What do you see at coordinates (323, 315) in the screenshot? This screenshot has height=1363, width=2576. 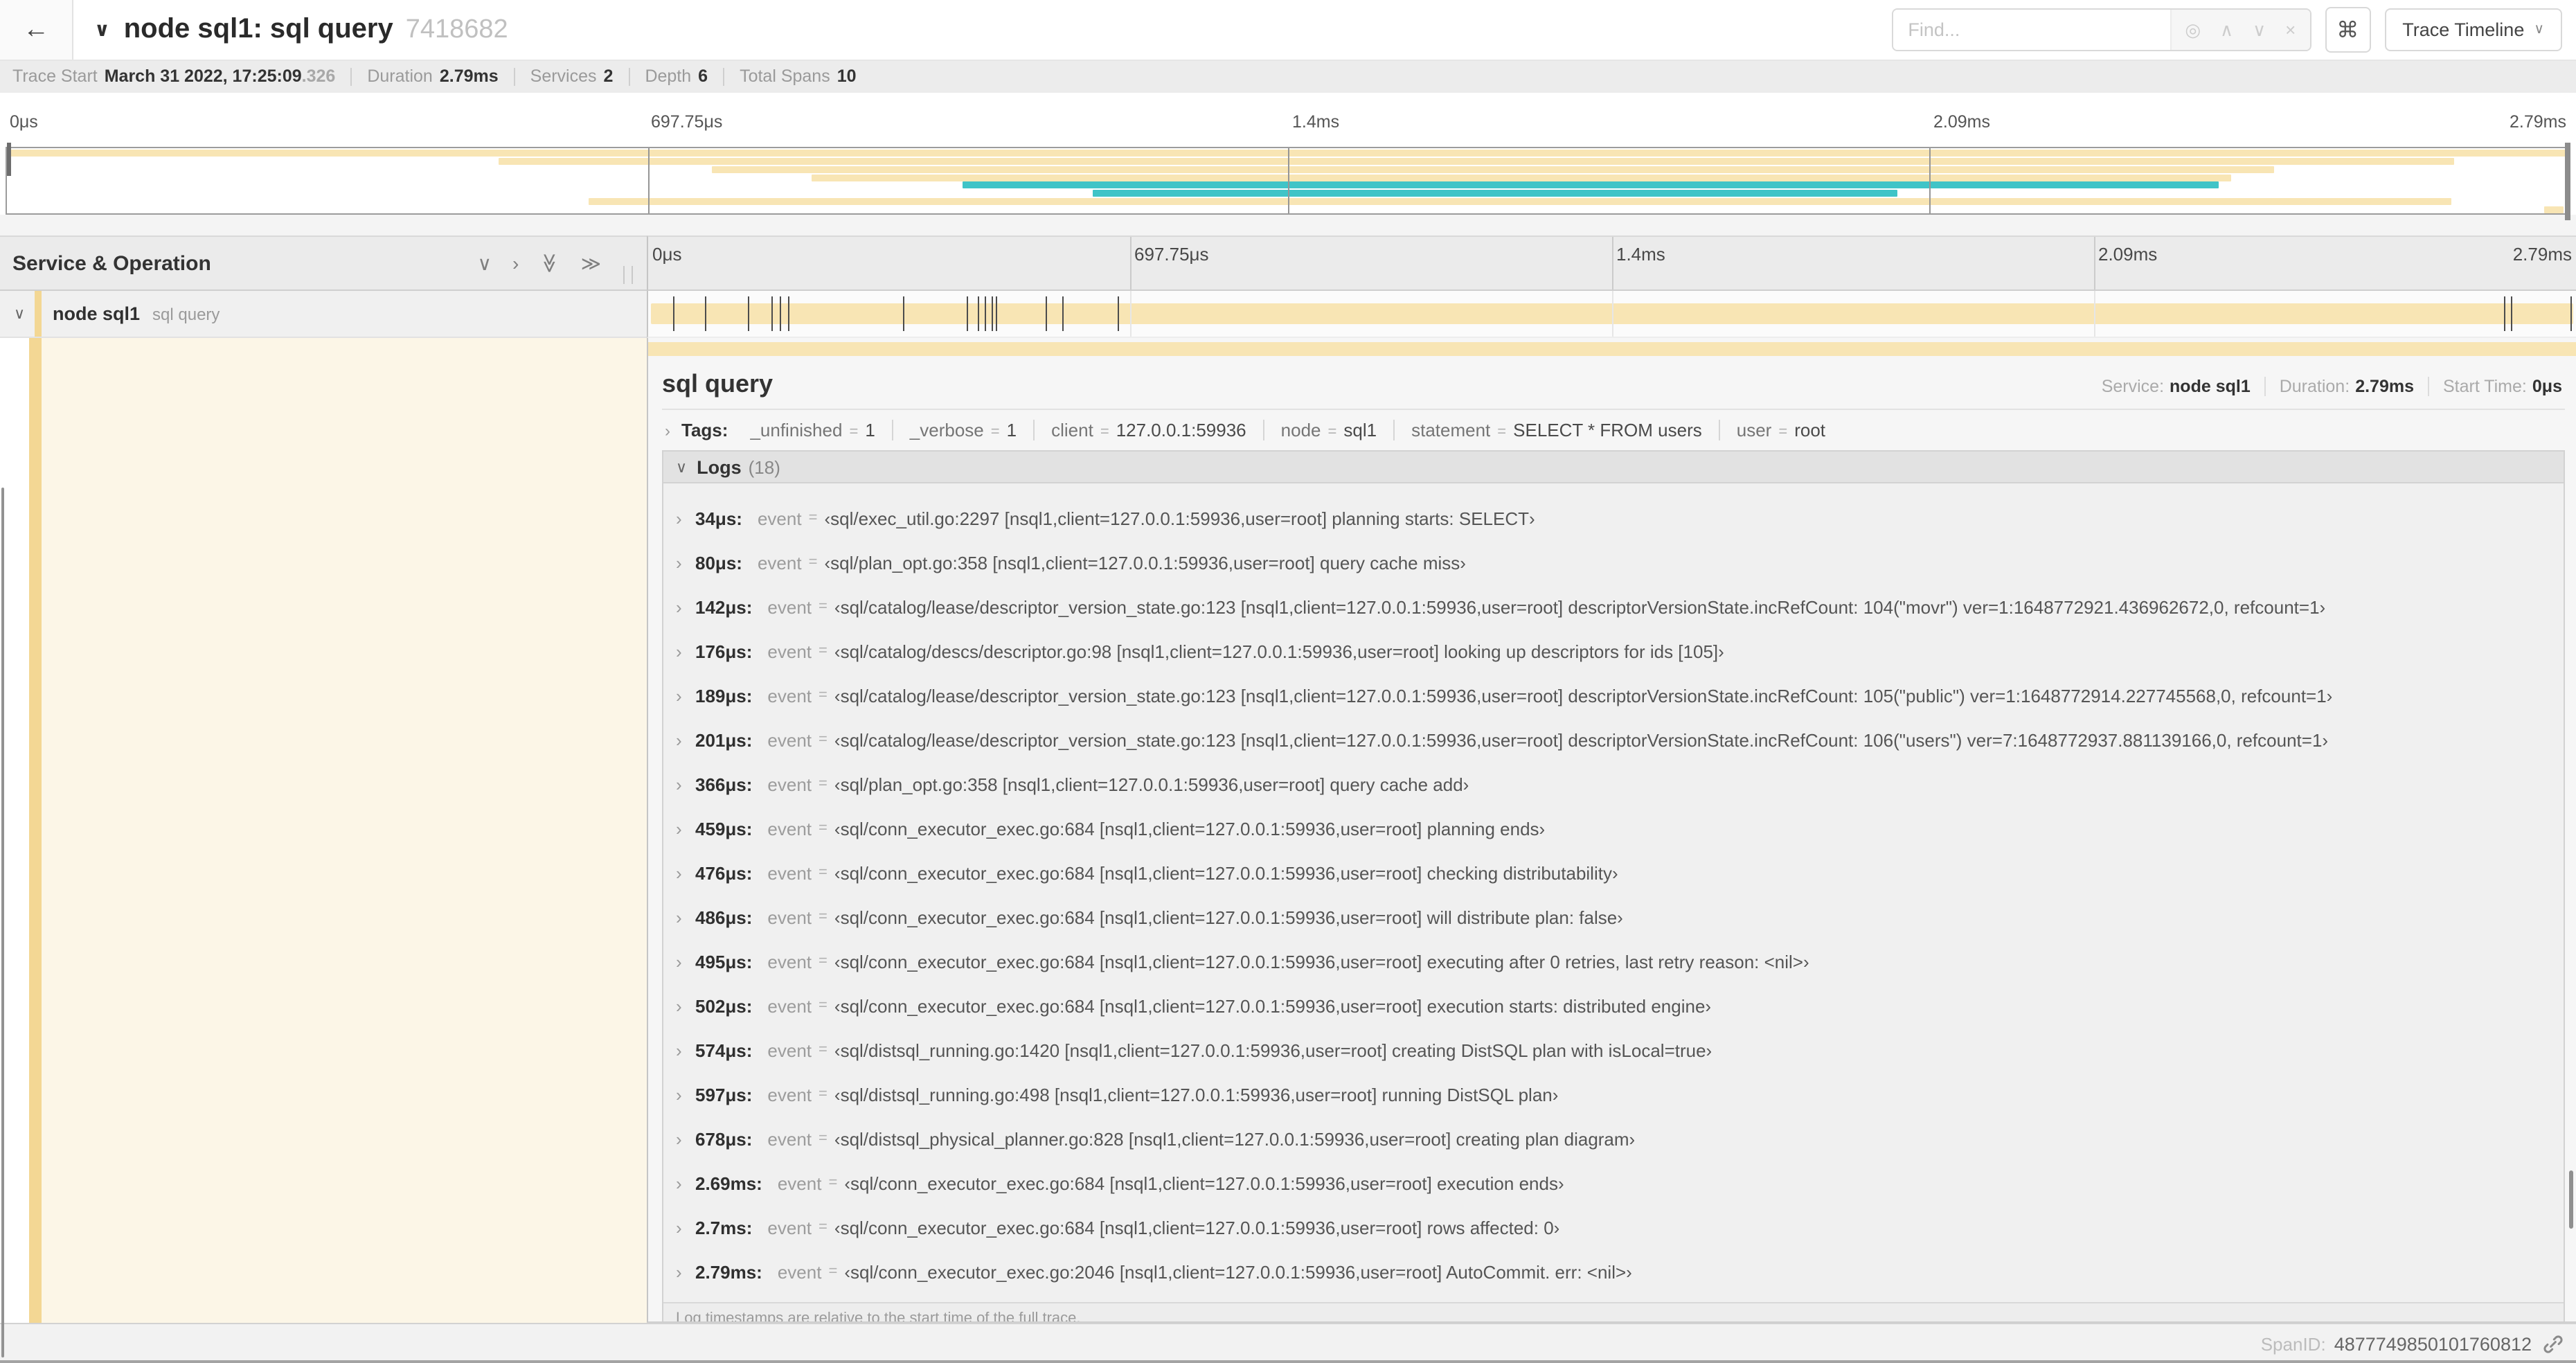 I see `span-row-label: ∨ node sql1 sql query` at bounding box center [323, 315].